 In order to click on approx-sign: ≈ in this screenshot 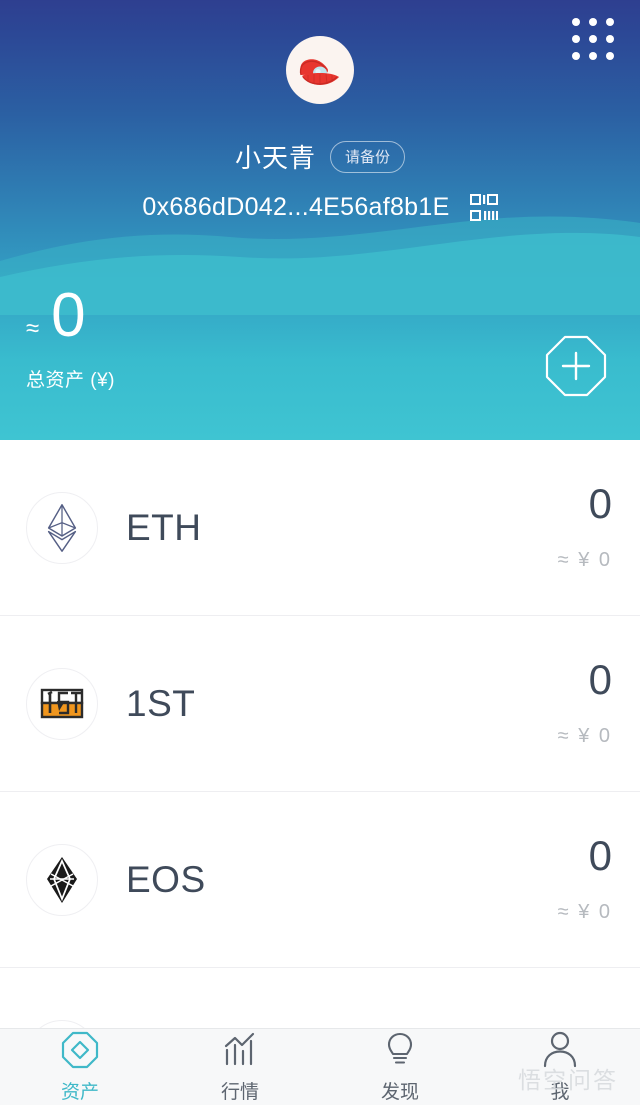, I will do `click(33, 328)`.